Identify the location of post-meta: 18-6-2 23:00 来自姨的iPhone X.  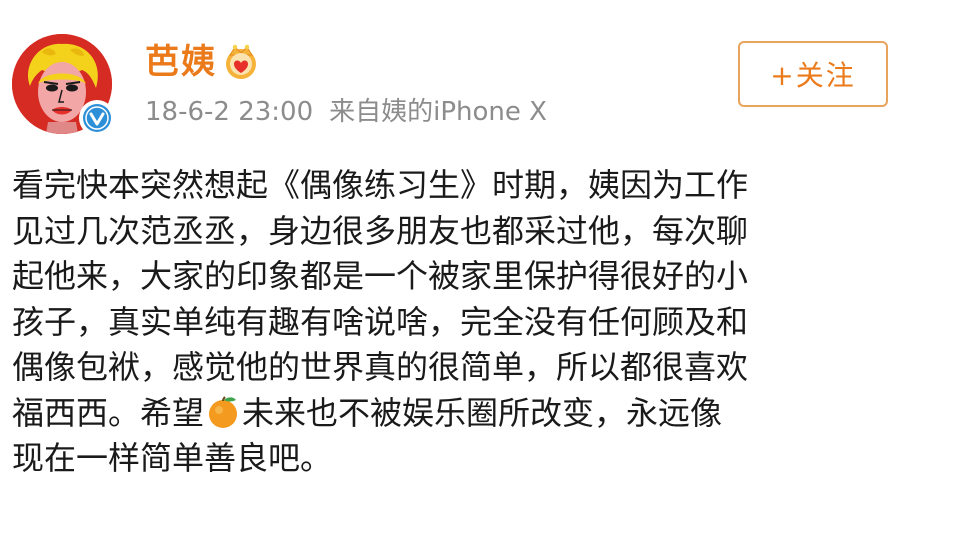
(346, 112).